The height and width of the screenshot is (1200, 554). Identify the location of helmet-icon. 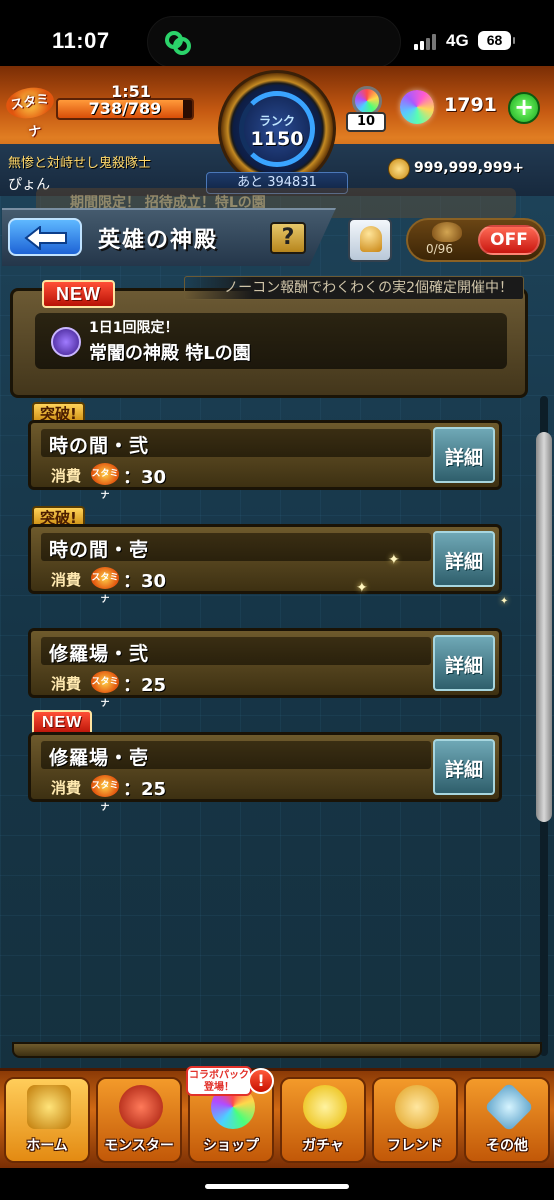
(447, 232).